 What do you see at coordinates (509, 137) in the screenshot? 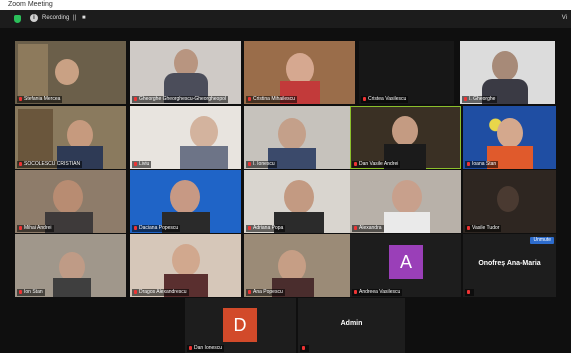
I see `participant-tile: Ioana Stan` at bounding box center [509, 137].